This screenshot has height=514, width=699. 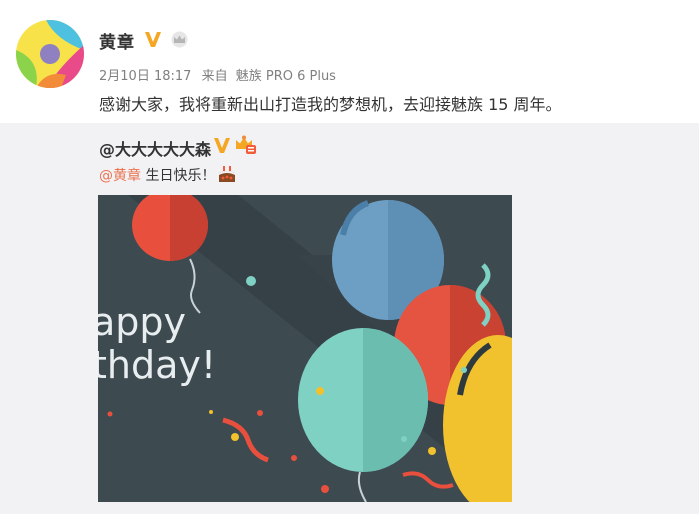 I want to click on image-caption-line2: thday!, so click(x=157, y=365).